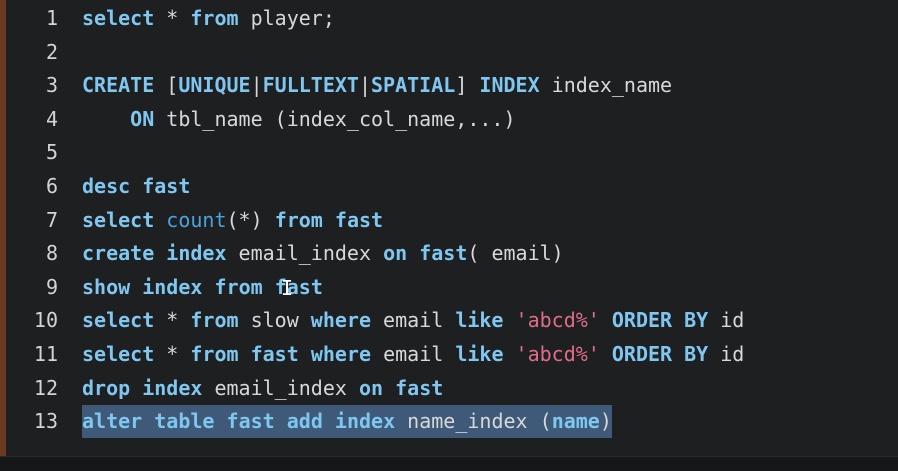 This screenshot has width=898, height=471. Describe the element at coordinates (106, 387) in the screenshot. I see `sql-keyword: drop` at that location.